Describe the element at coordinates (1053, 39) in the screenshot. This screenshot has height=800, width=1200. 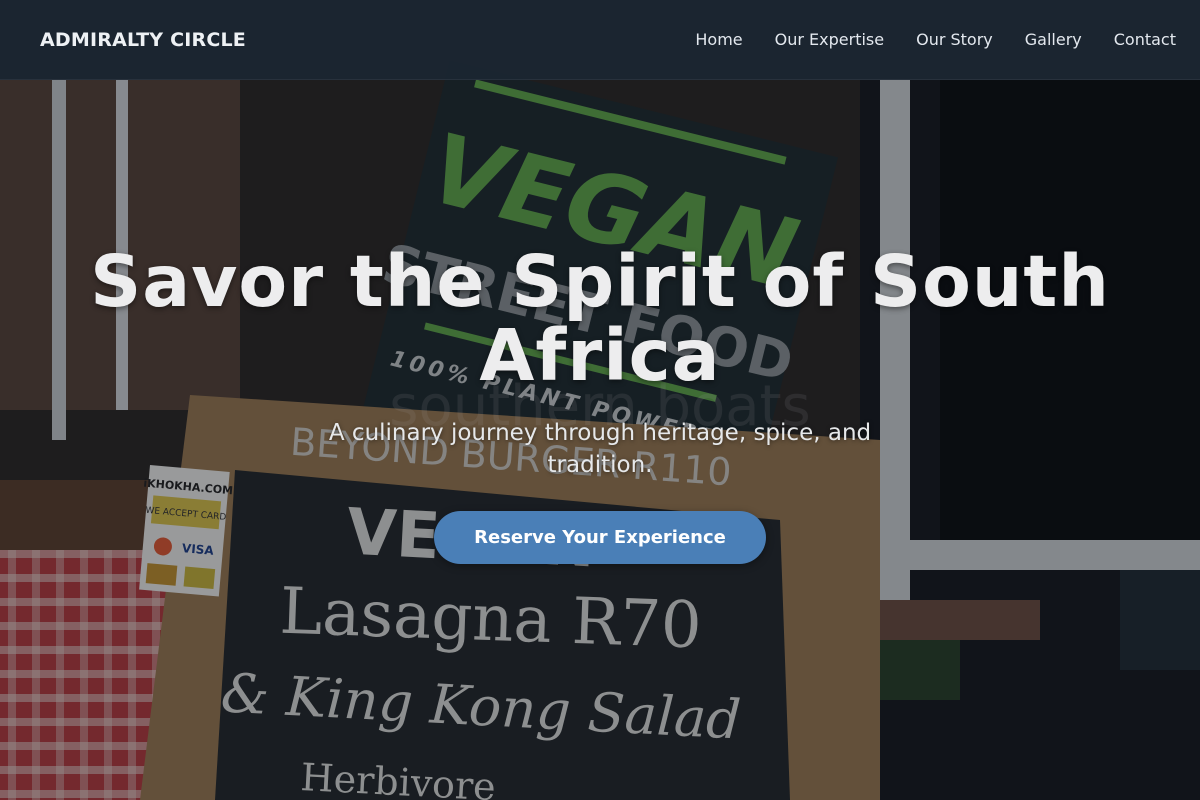
I see `nav-link-gallery: Gallery` at that location.